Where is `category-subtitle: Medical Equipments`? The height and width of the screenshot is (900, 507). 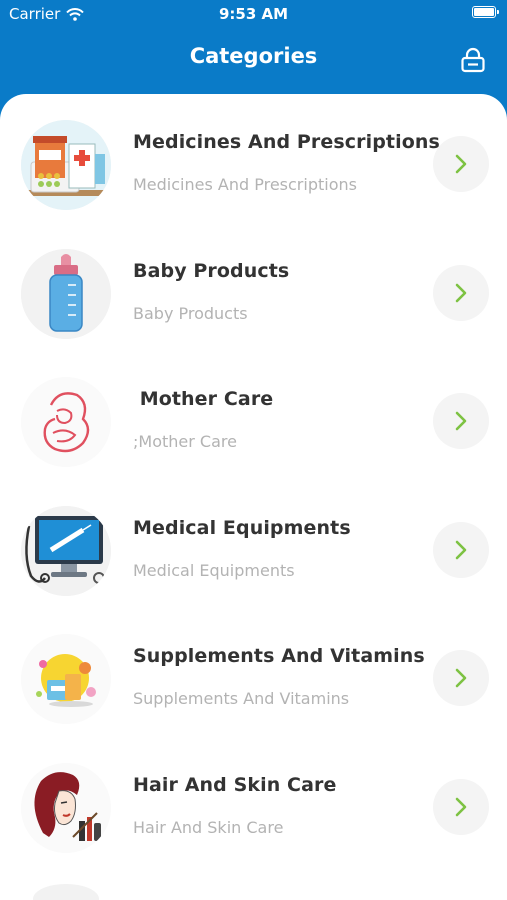 category-subtitle: Medical Equipments is located at coordinates (214, 570).